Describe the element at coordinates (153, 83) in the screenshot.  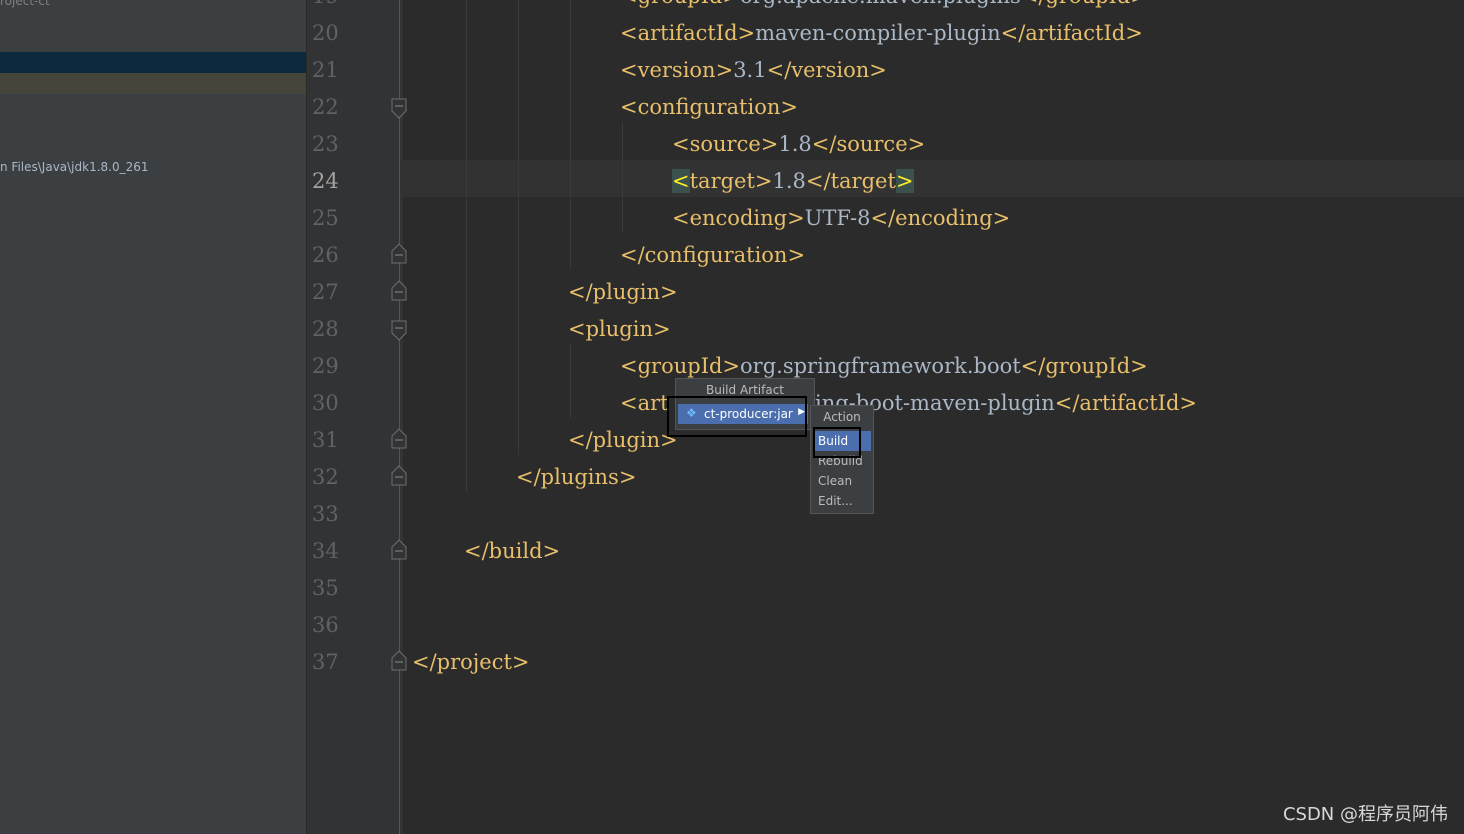
I see `project-tree-hover-row` at that location.